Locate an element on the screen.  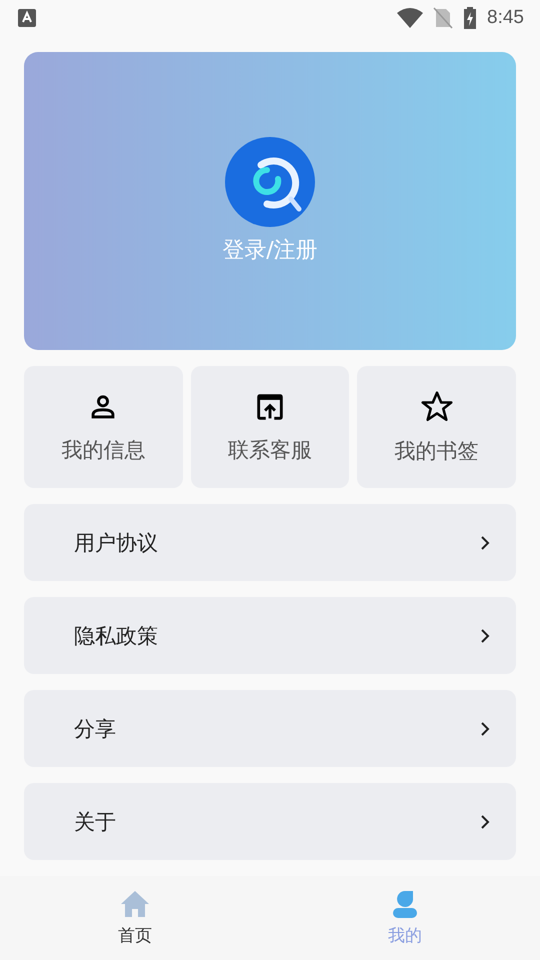
keyboard-icon is located at coordinates (27, 18).